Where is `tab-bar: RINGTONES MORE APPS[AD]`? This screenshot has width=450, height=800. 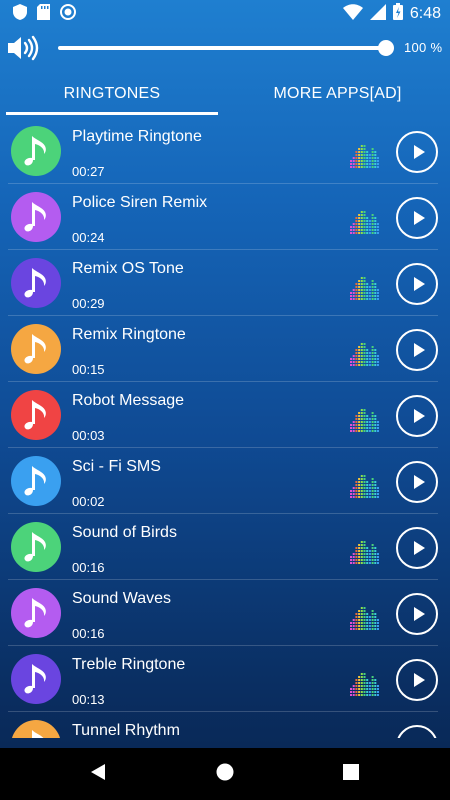
tab-bar: RINGTONES MORE APPS[AD] is located at coordinates (225, 94).